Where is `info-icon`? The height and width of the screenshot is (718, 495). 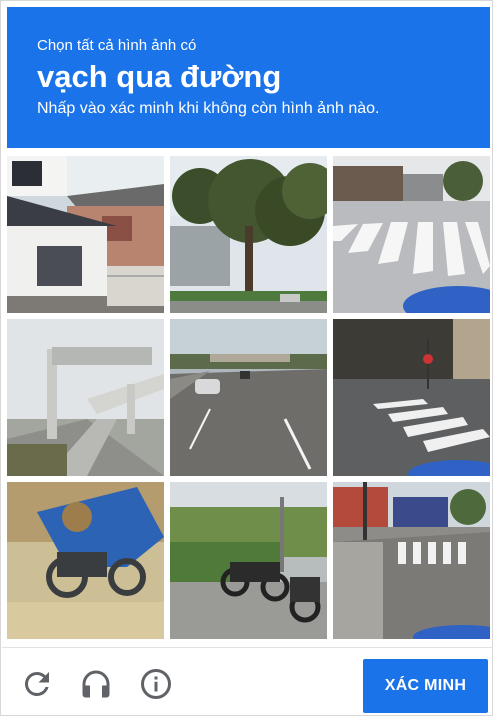 info-icon is located at coordinates (156, 684).